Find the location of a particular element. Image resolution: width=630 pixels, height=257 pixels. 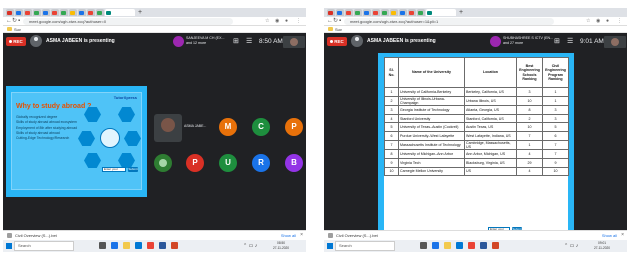

presenting-label: ASMA JABEEN is presenting is located at coordinates (80, 41).